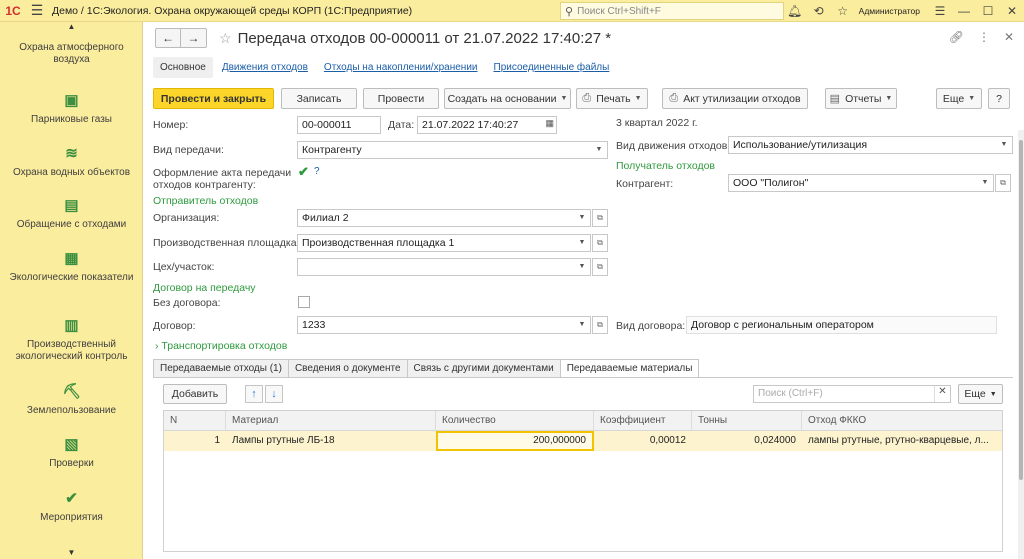 The height and width of the screenshot is (559, 1024). What do you see at coordinates (317, 171) in the screenshot?
I see `act-help-link: ?` at bounding box center [317, 171].